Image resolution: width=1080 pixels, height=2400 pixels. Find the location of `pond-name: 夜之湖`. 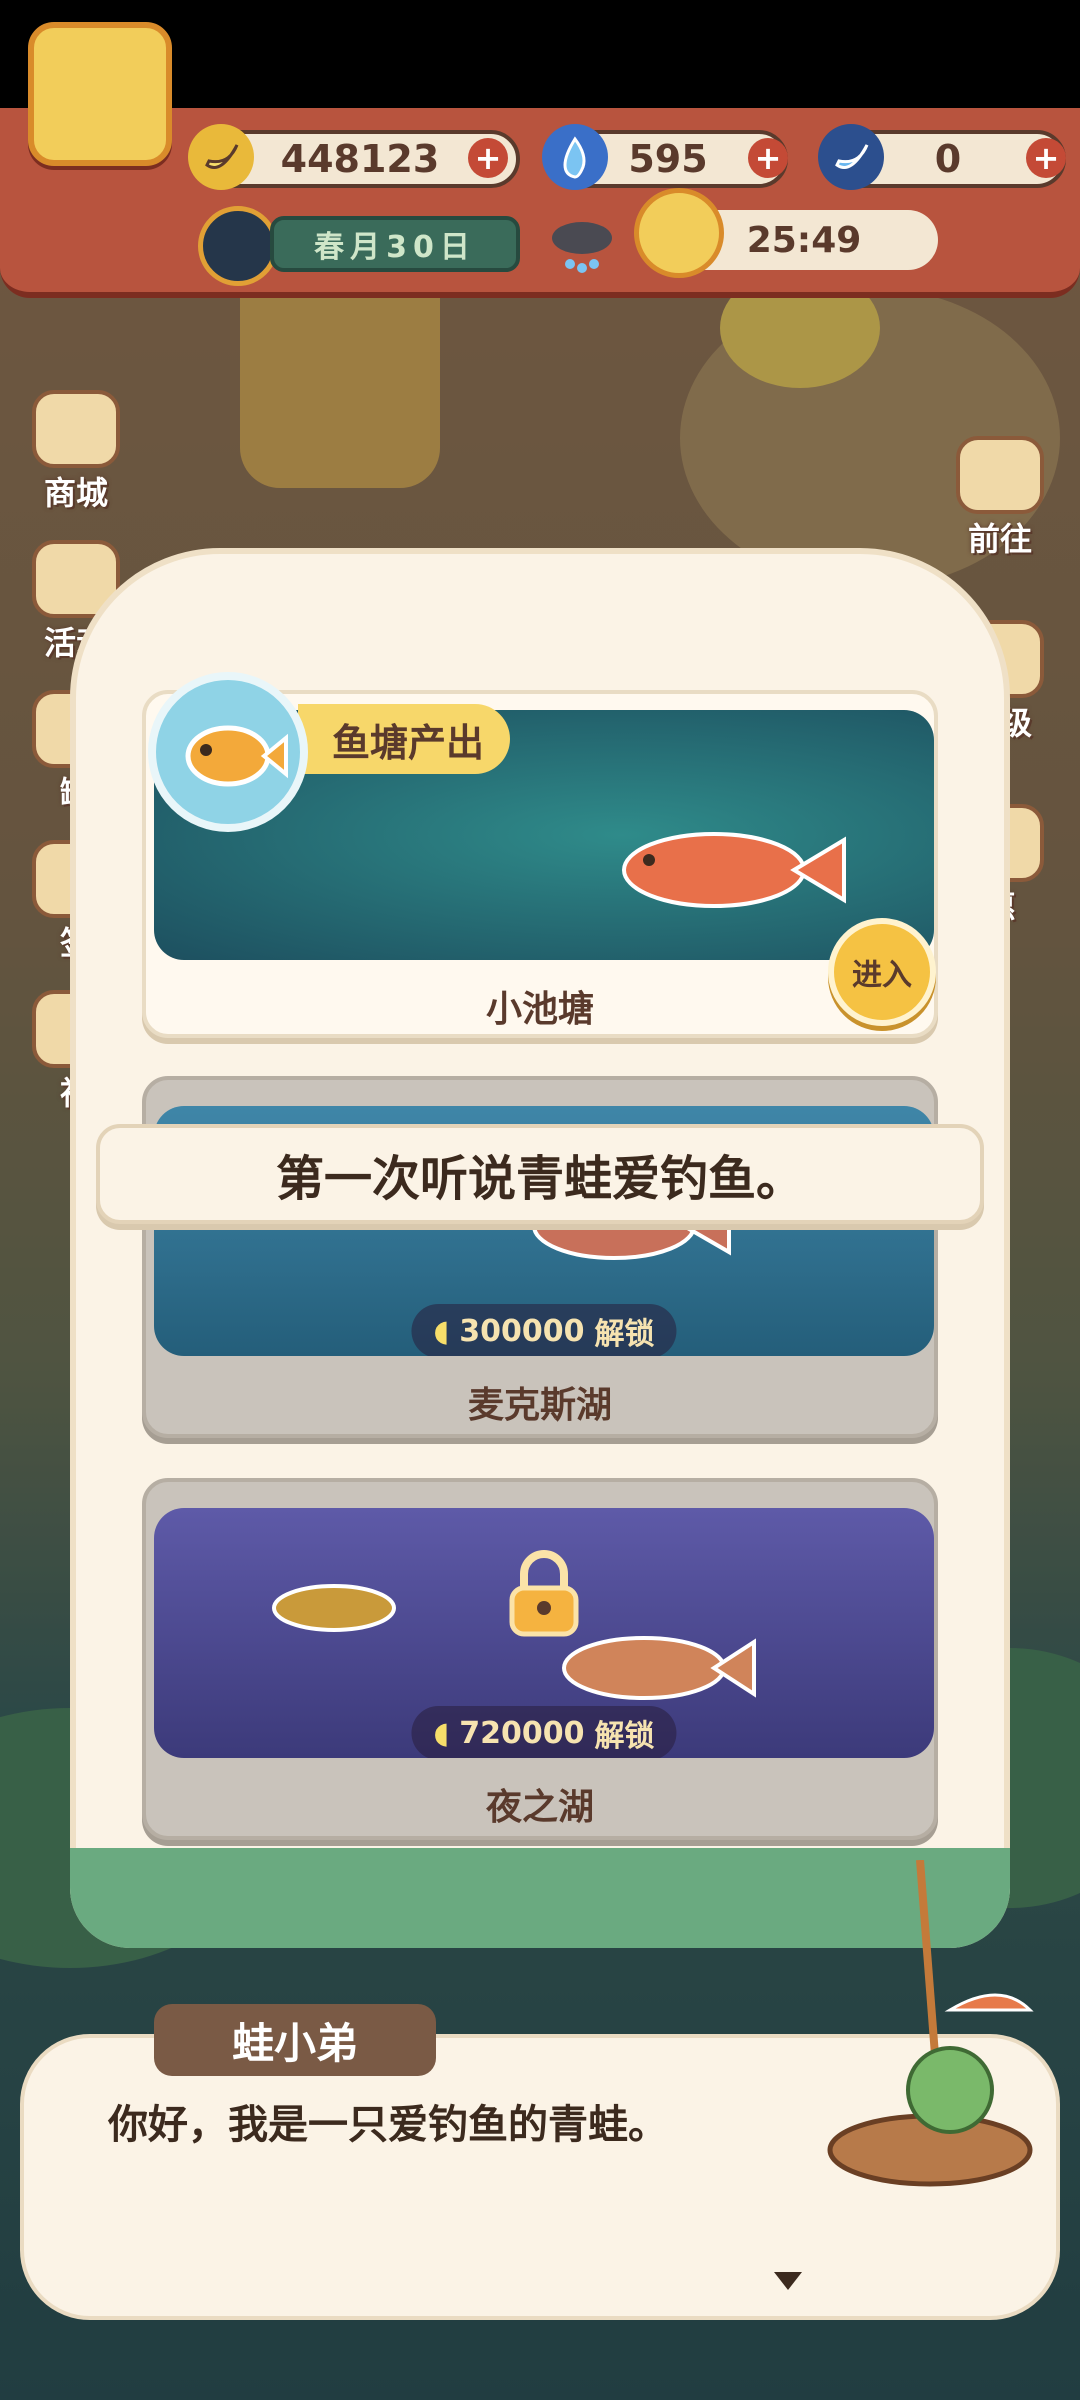

pond-name: 夜之湖 is located at coordinates (539, 1807).